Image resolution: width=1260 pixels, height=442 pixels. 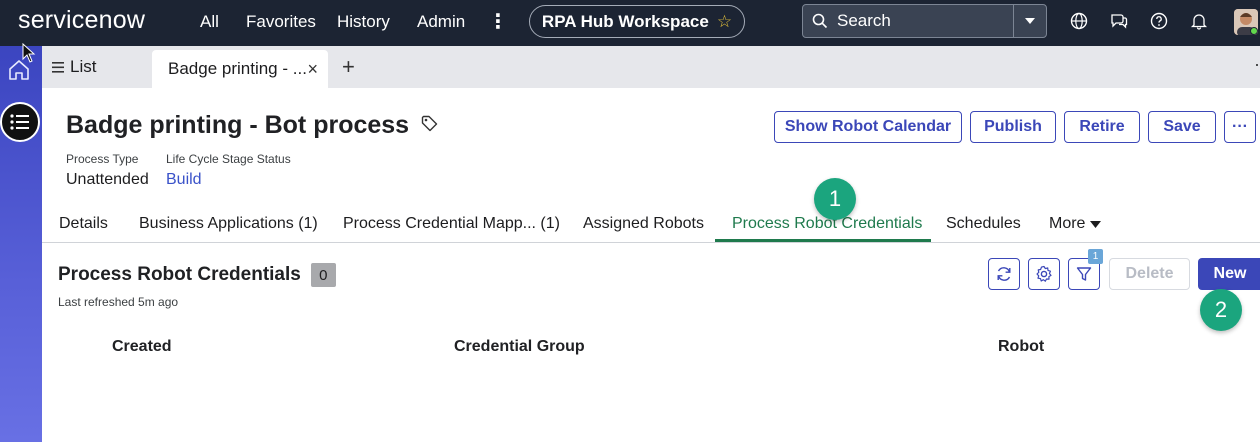 I want to click on chevron-down-icon, so click(x=1030, y=21).